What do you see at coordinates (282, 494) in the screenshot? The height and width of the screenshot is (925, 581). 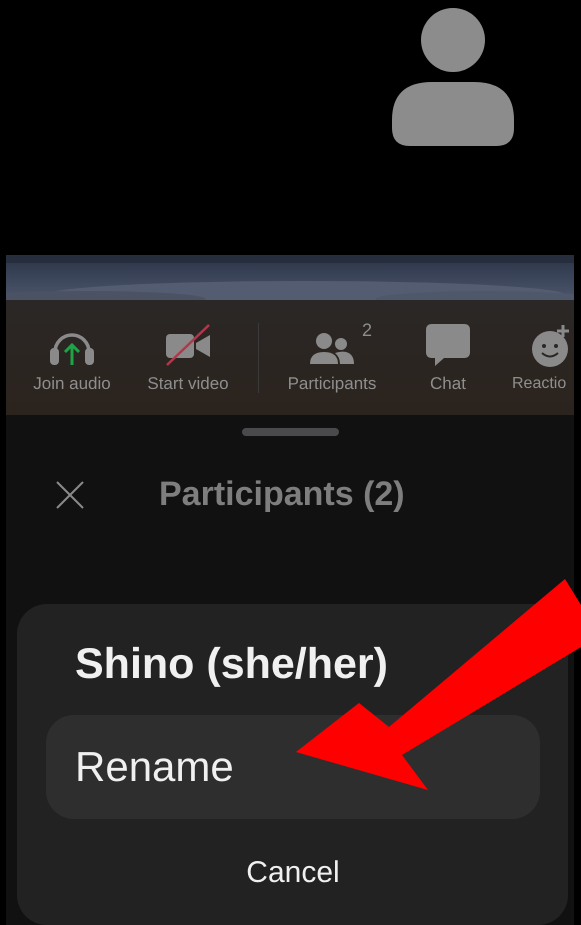 I see `sheet-title: Participants (2)` at bounding box center [282, 494].